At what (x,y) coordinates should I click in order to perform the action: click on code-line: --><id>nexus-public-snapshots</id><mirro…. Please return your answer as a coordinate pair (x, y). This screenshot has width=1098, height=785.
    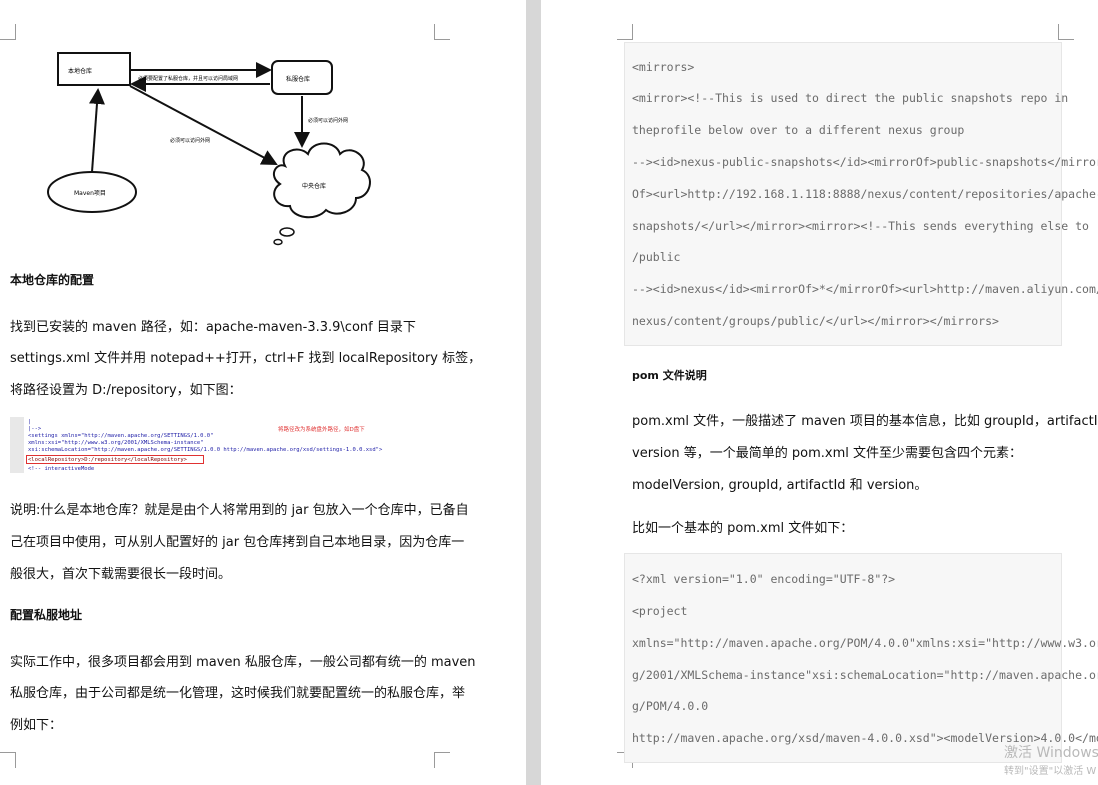
    Looking at the image, I should click on (865, 162).